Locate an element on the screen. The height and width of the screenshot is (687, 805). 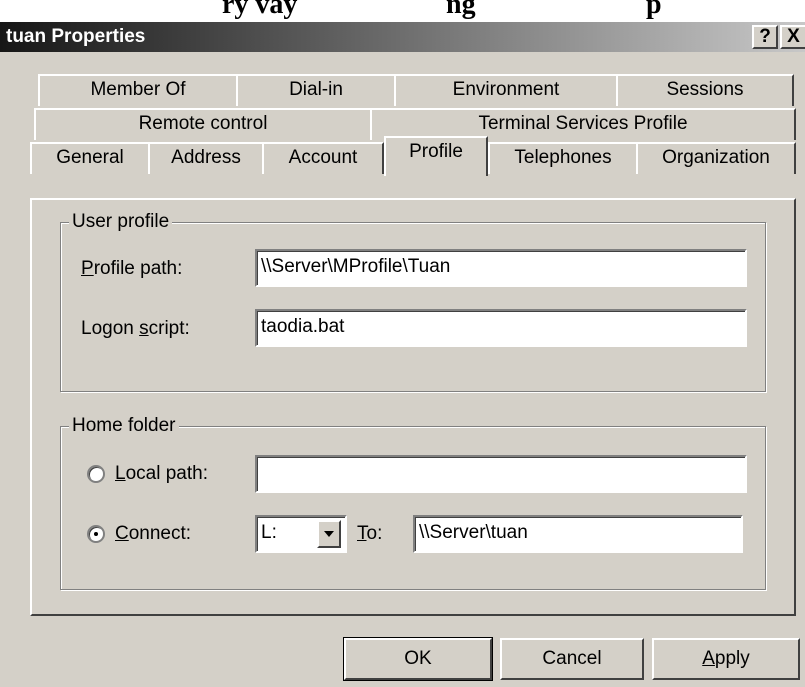
caption-fragment-2: ng is located at coordinates (461, 10).